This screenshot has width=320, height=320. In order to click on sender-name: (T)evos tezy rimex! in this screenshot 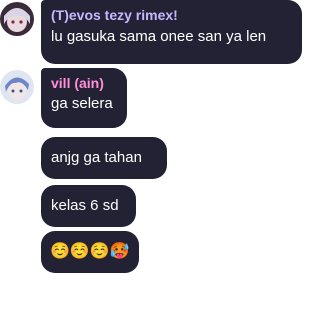, I will do `click(171, 15)`.